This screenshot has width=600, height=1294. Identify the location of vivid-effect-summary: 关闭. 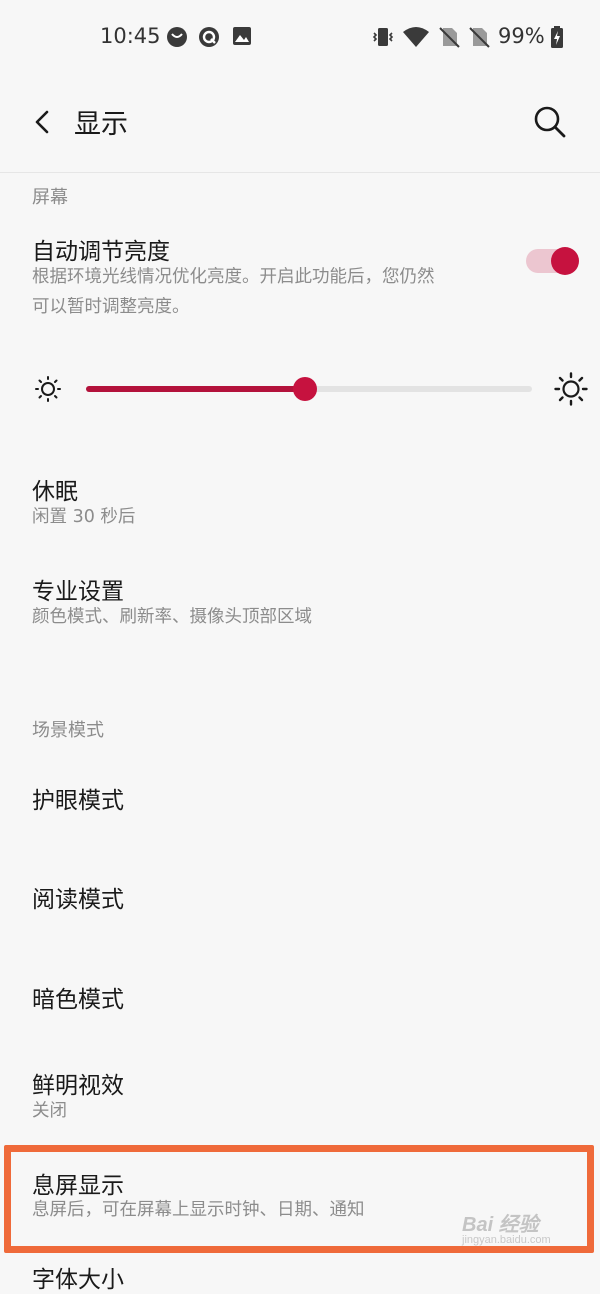
(49, 1111).